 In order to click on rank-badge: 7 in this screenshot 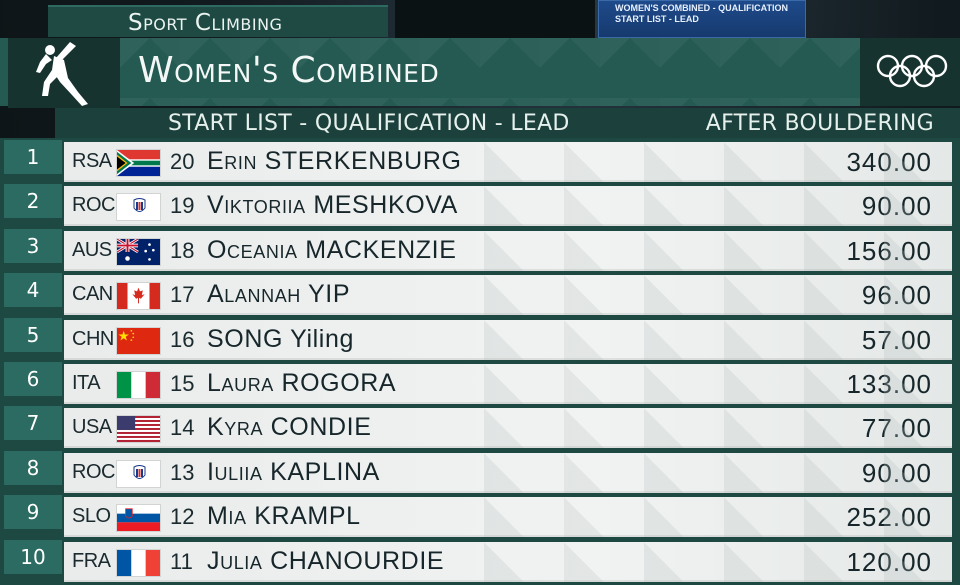, I will do `click(33, 423)`.